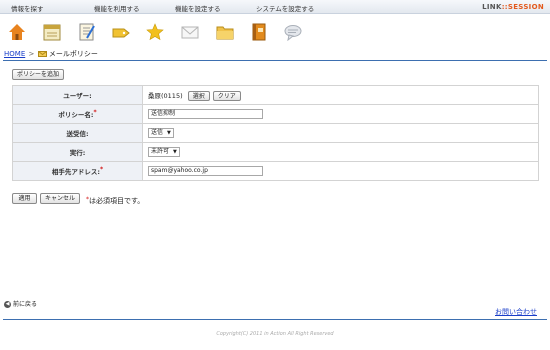 The height and width of the screenshot is (350, 550). What do you see at coordinates (87, 32) in the screenshot?
I see `notepad-icon` at bounding box center [87, 32].